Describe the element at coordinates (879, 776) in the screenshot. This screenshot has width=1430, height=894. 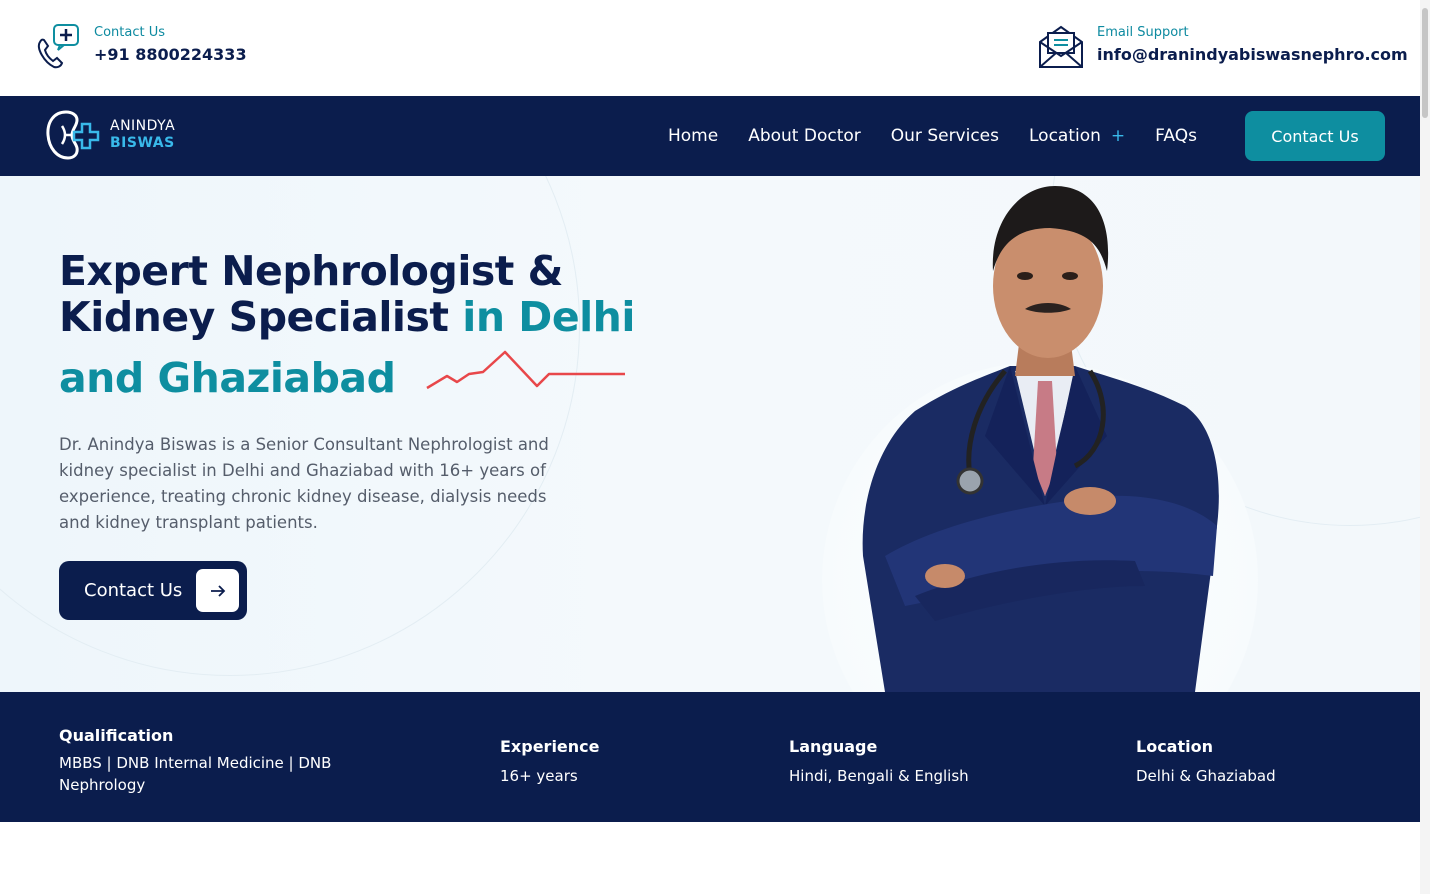
I see `stat-value: Hindi, Bengali & English` at that location.